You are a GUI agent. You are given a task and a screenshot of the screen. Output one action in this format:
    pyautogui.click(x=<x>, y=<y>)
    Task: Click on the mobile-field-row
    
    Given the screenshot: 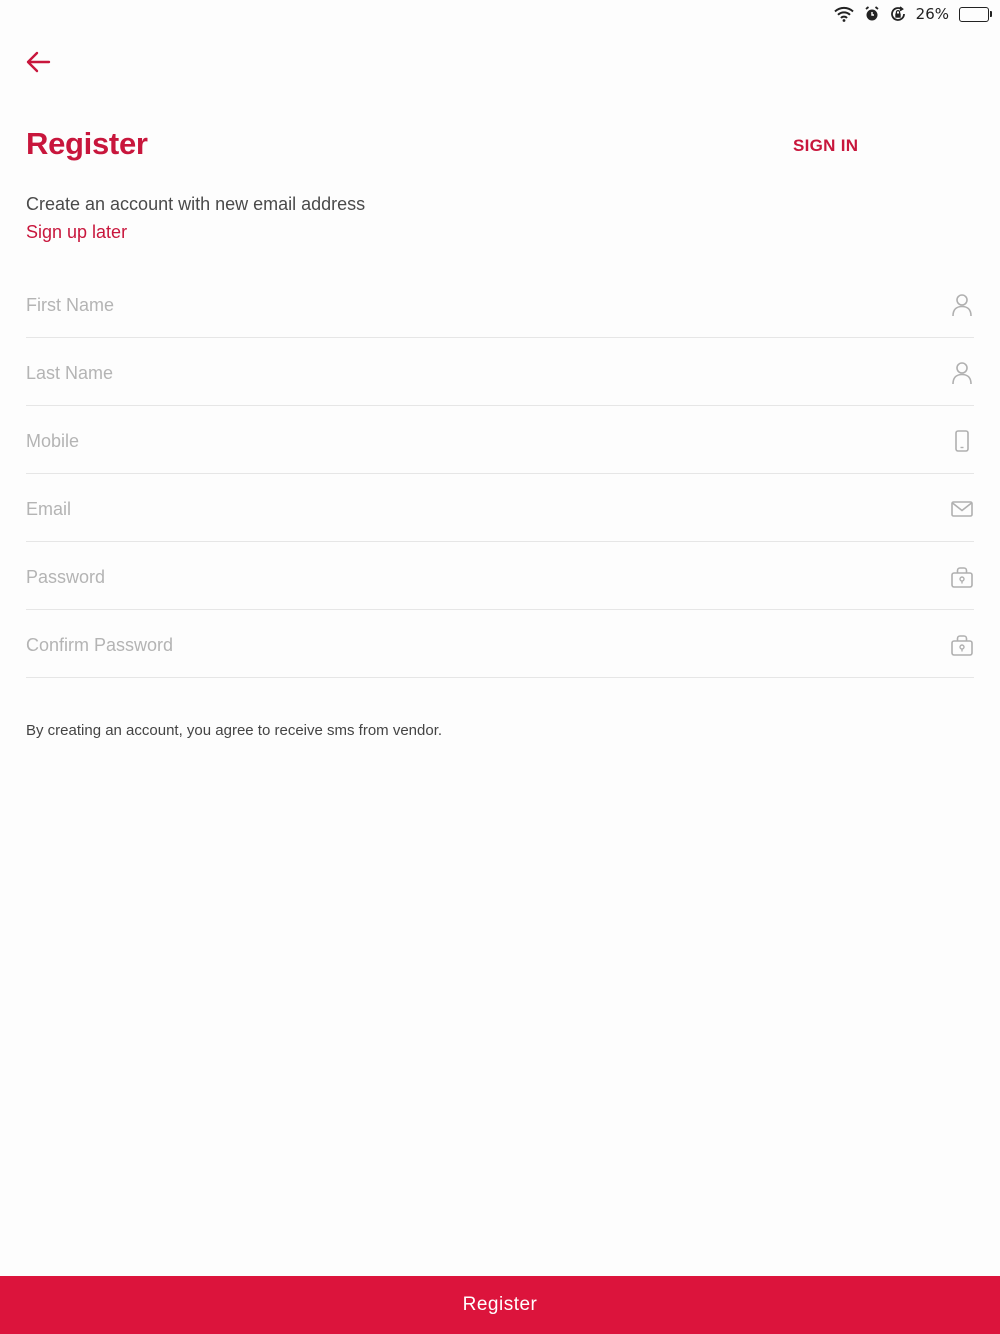 What is the action you would take?
    pyautogui.click(x=500, y=440)
    